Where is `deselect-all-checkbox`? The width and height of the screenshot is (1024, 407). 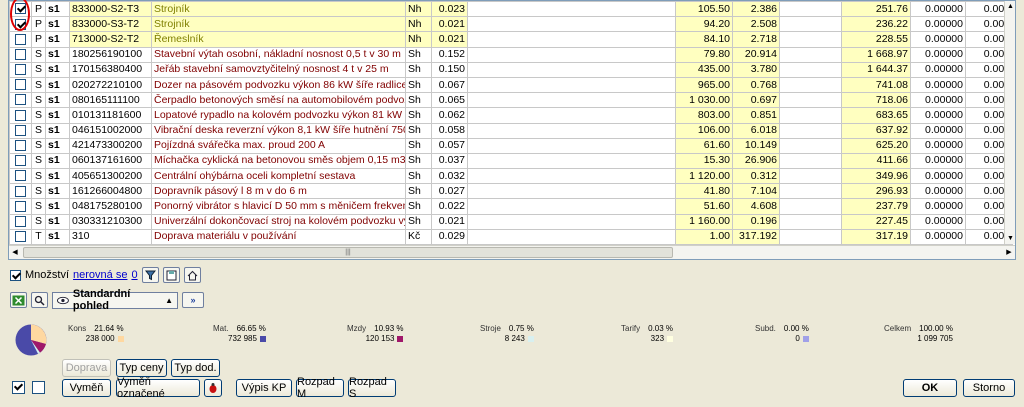 deselect-all-checkbox is located at coordinates (38, 387).